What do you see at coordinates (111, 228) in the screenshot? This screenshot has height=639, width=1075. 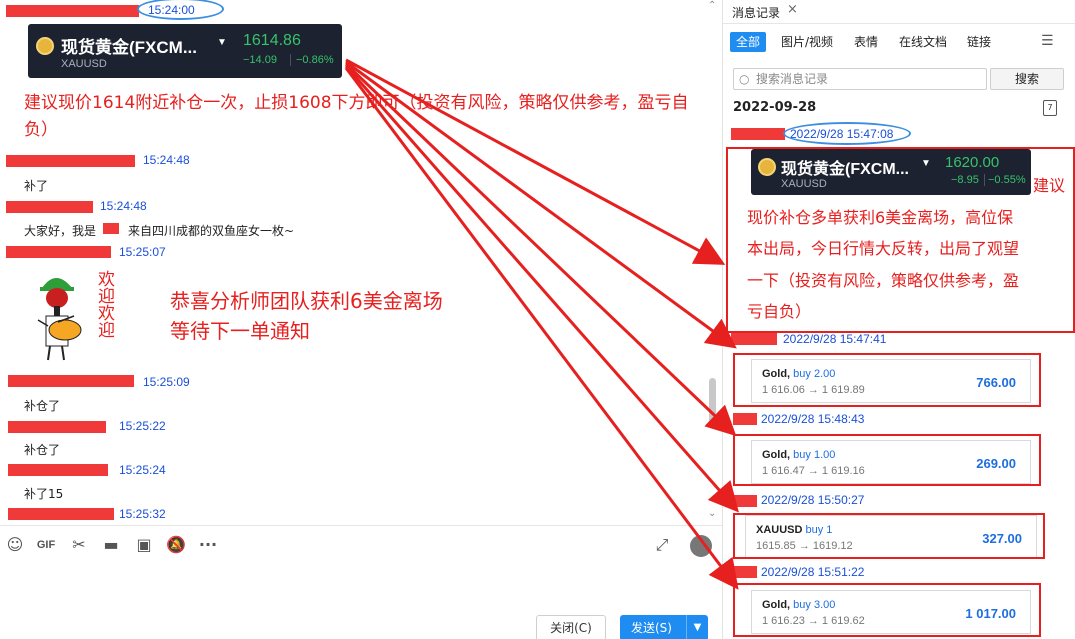 I see `redacted-name` at bounding box center [111, 228].